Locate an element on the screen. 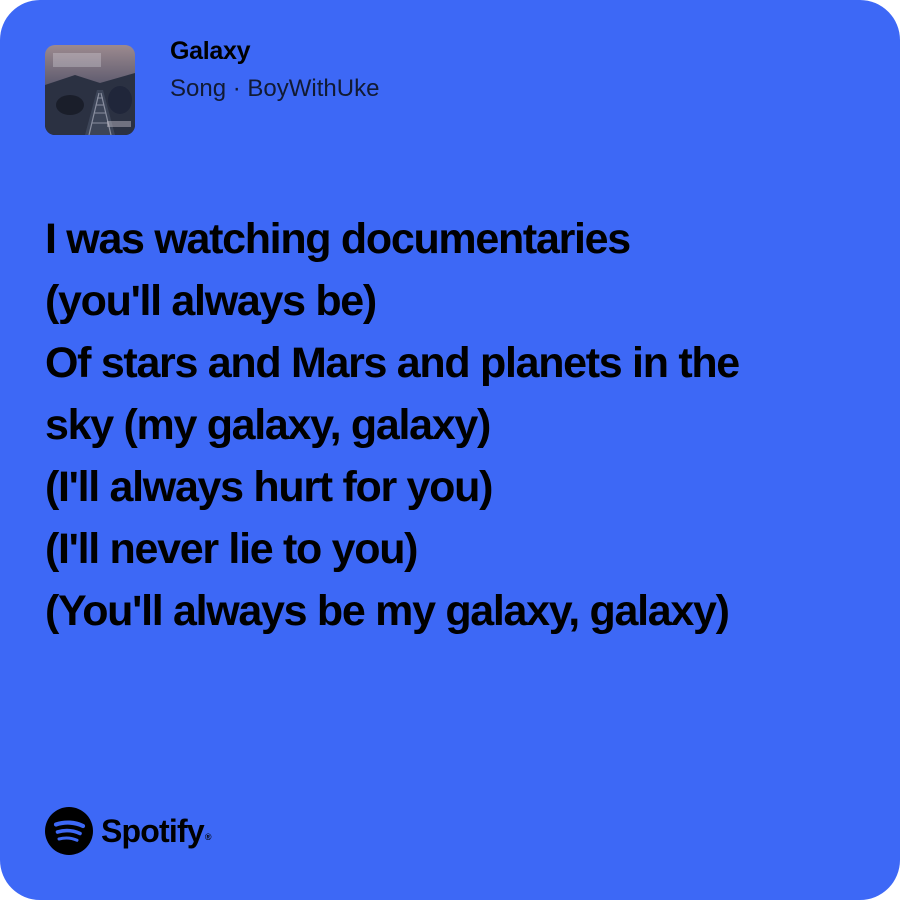 The height and width of the screenshot is (900, 900). lyric-line: (I'll always hurt for you) is located at coordinates (269, 487).